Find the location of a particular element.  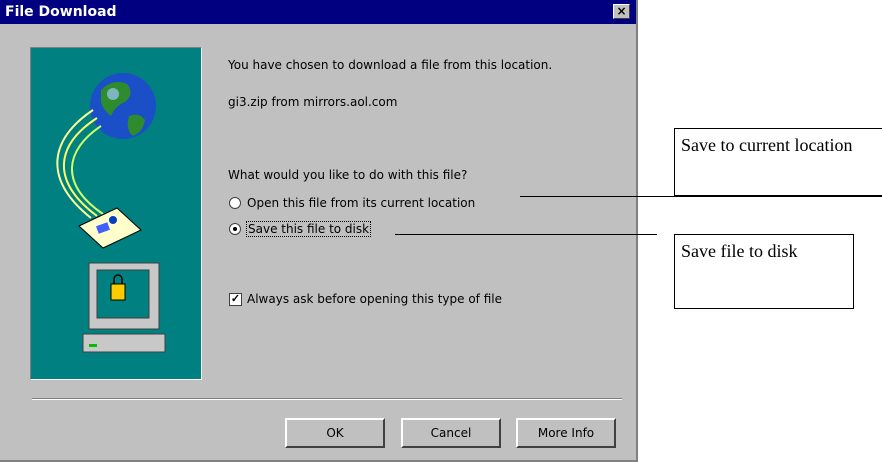

cancel-button: Cancel is located at coordinates (451, 433).